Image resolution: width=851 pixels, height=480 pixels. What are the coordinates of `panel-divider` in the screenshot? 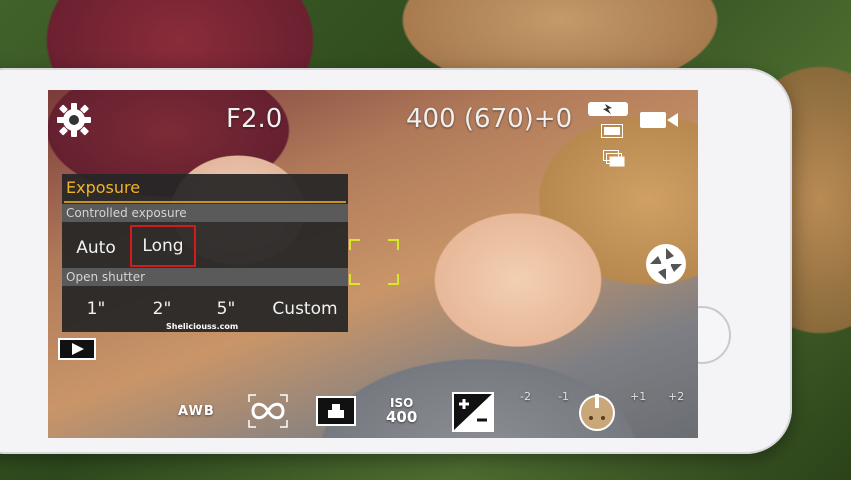 It's located at (205, 202).